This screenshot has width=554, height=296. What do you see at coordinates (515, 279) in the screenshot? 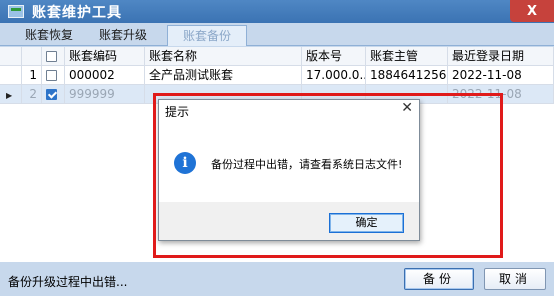
I see `cancel-button: 取消` at bounding box center [515, 279].